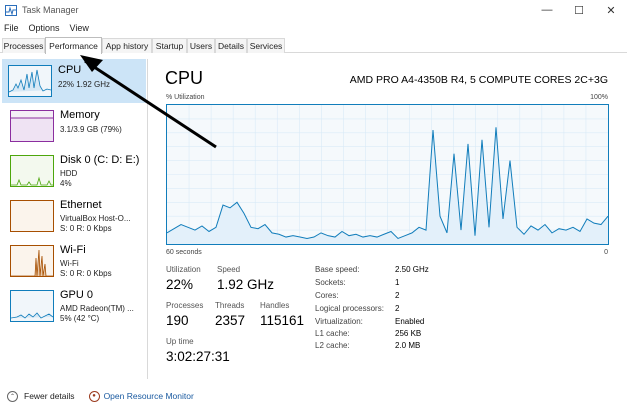 This screenshot has width=627, height=414. What do you see at coordinates (91, 129) in the screenshot?
I see `sidebar-item-detail: 3.1/3.9 GB (79%)` at bounding box center [91, 129].